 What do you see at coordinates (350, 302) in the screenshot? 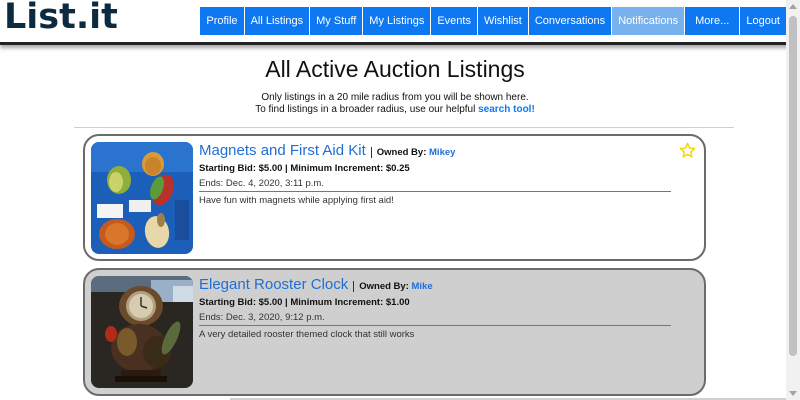
I see `min-increment: Minimum Increment: $1.00` at bounding box center [350, 302].